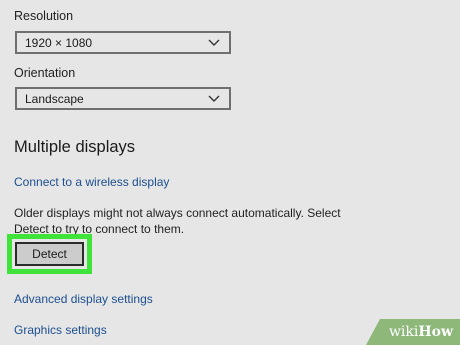 This screenshot has width=460, height=345. Describe the element at coordinates (403, 332) in the screenshot. I see `watermark-prefix: wiki` at that location.